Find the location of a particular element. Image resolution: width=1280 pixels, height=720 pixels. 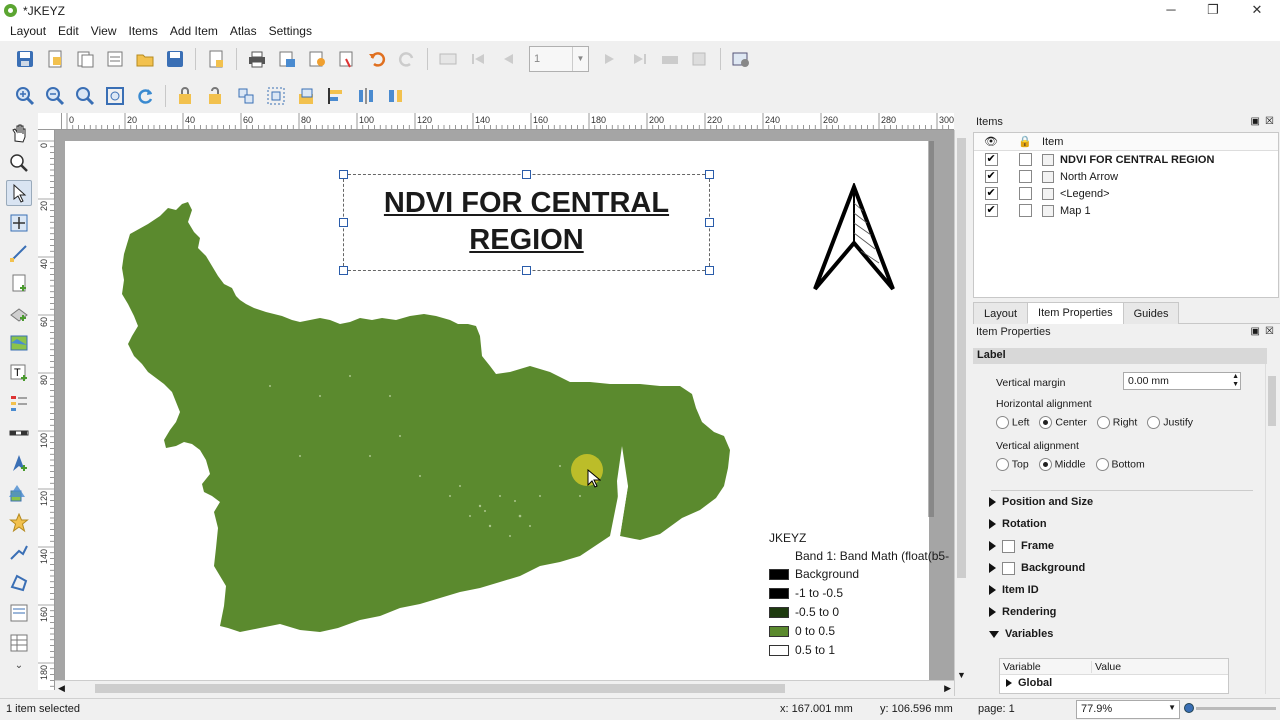

add-map-icon is located at coordinates (19, 343).